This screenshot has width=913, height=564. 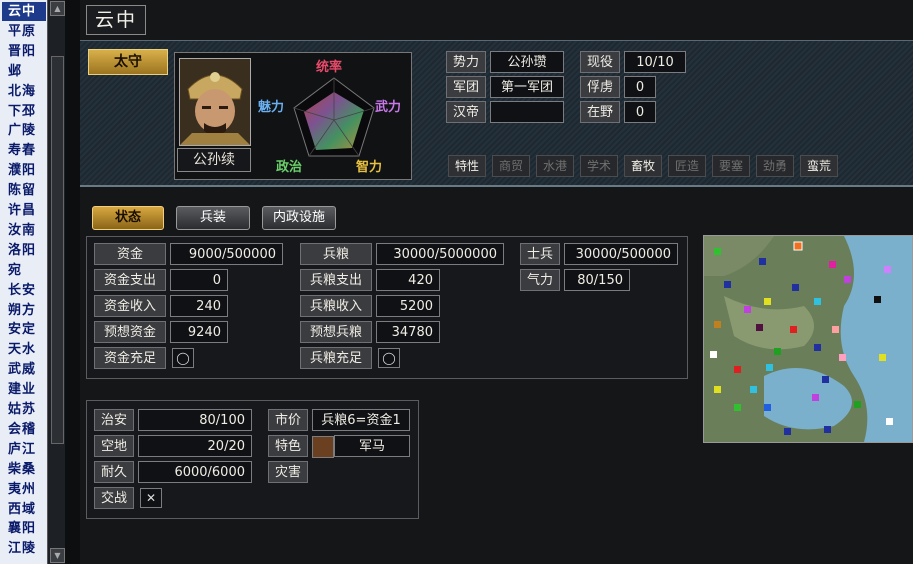 What do you see at coordinates (114, 472) in the screenshot?
I see `durability-label: 耐久` at bounding box center [114, 472].